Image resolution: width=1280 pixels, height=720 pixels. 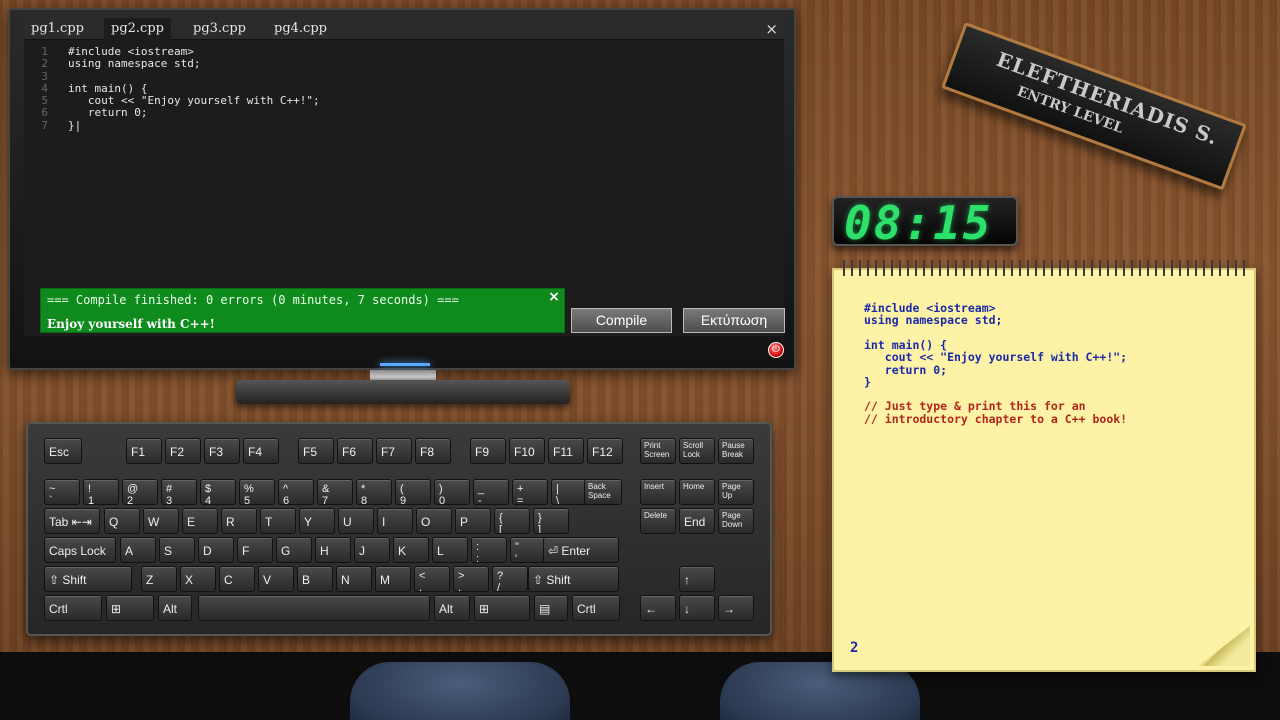 What do you see at coordinates (219, 29) in the screenshot?
I see `tab-pg3: pg3.cpp` at bounding box center [219, 29].